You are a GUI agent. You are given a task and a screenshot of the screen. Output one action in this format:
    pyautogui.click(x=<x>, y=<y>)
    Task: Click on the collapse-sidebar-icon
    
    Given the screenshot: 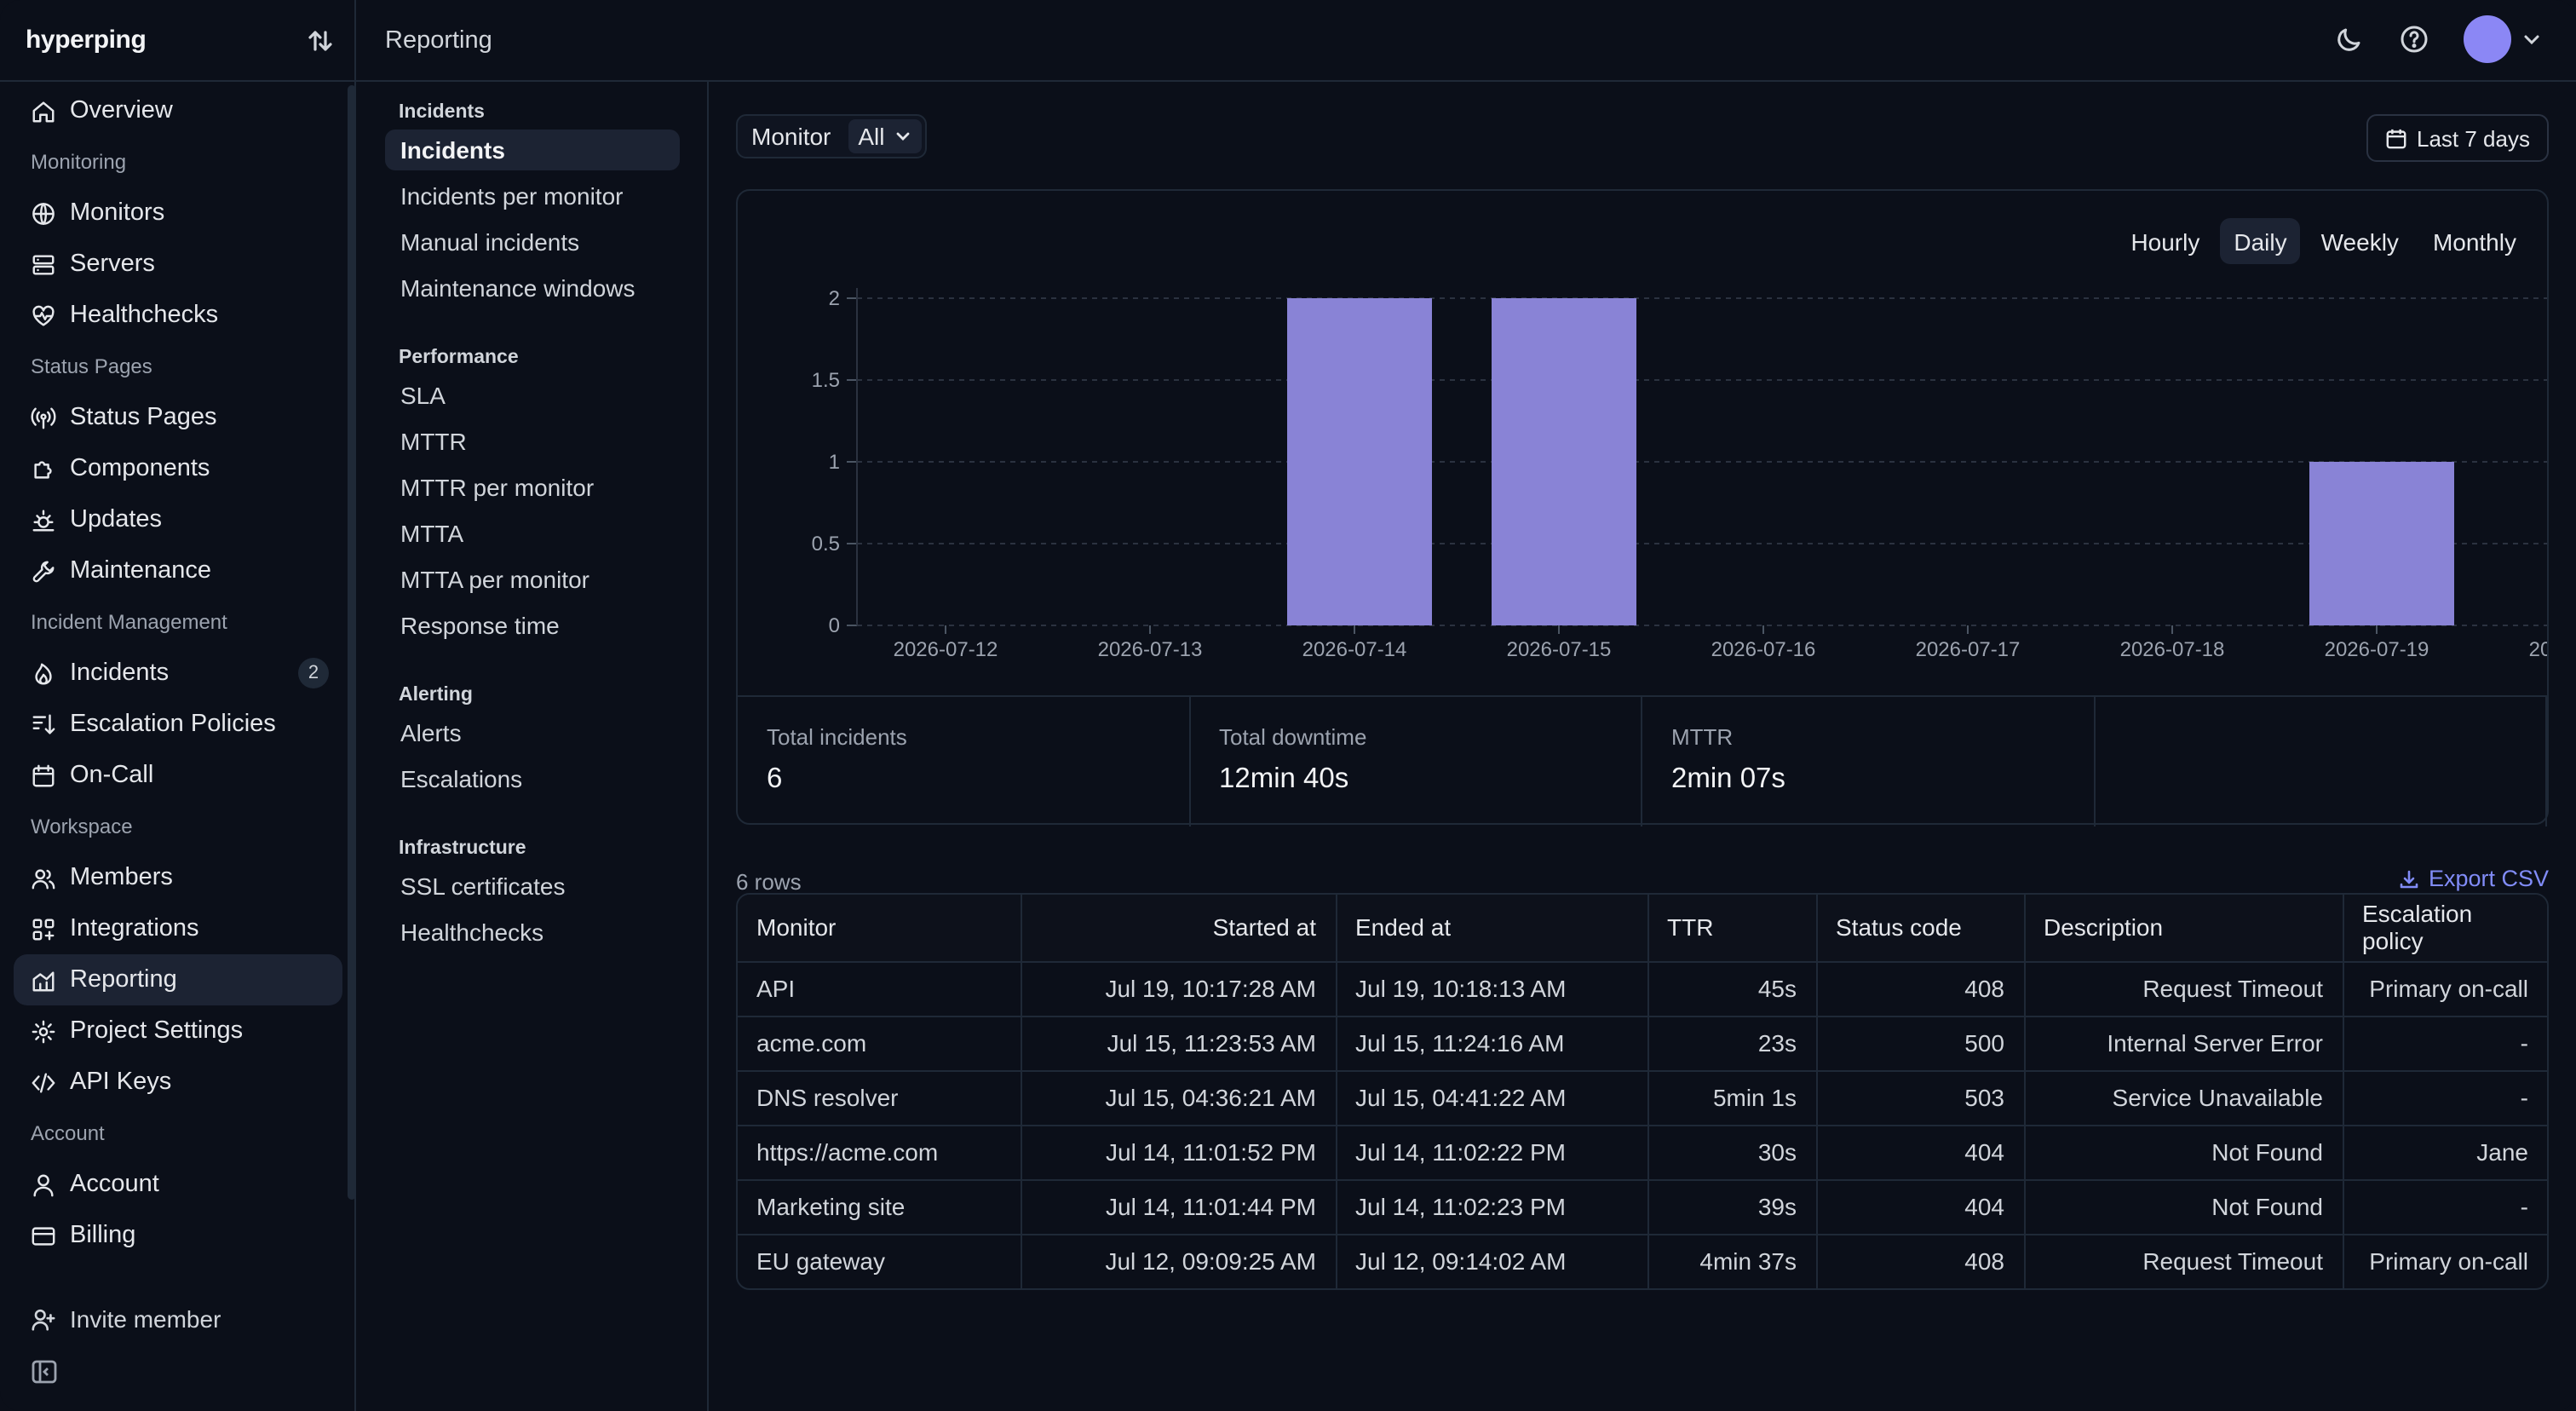 What is the action you would take?
    pyautogui.click(x=45, y=1371)
    